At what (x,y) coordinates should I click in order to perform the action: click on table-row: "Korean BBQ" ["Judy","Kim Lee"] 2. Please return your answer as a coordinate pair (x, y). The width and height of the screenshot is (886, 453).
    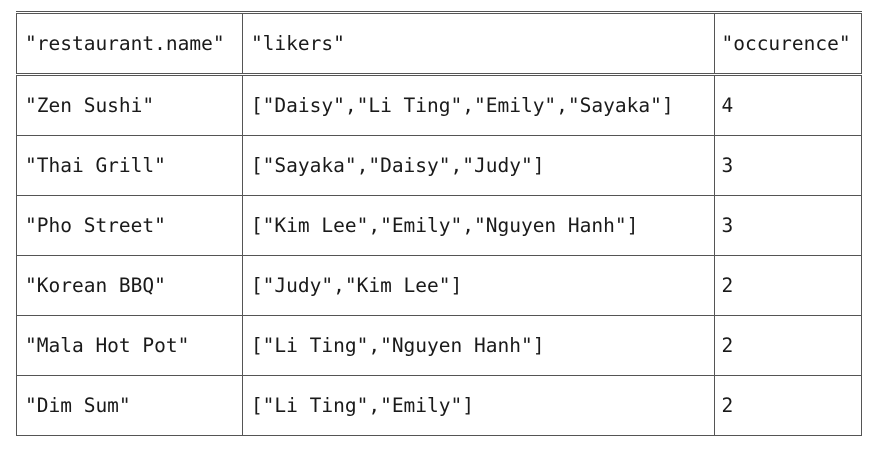
    Looking at the image, I should click on (439, 285).